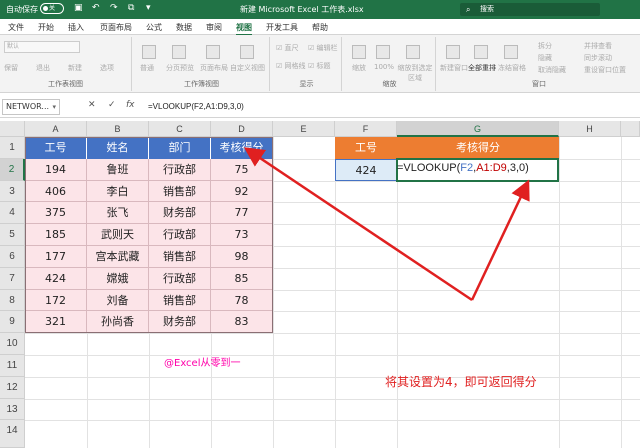  Describe the element at coordinates (247, 52) in the screenshot. I see `custom-view-icon` at that location.